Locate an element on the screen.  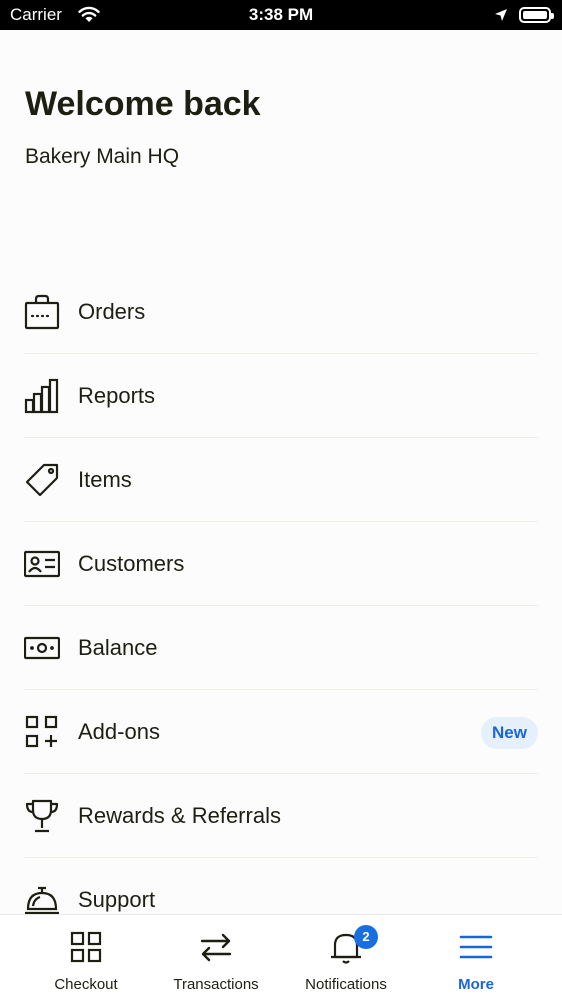
status-bar: Carrier 3:38 PM is located at coordinates (281, 15).